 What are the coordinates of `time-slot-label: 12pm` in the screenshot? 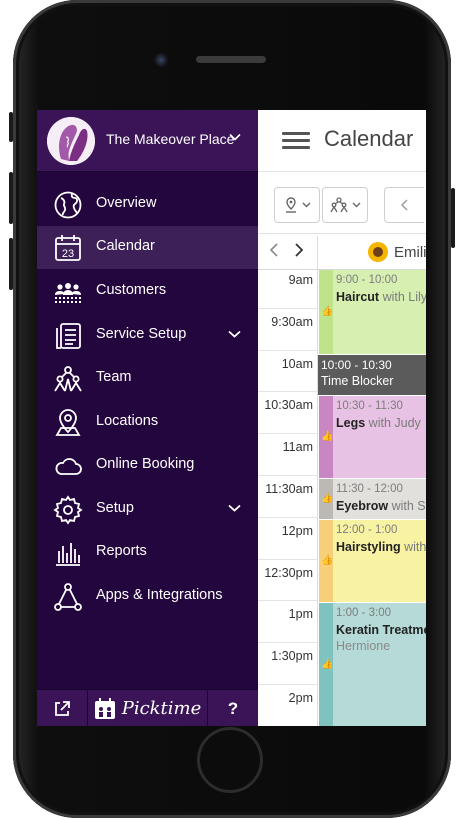 It's located at (297, 530).